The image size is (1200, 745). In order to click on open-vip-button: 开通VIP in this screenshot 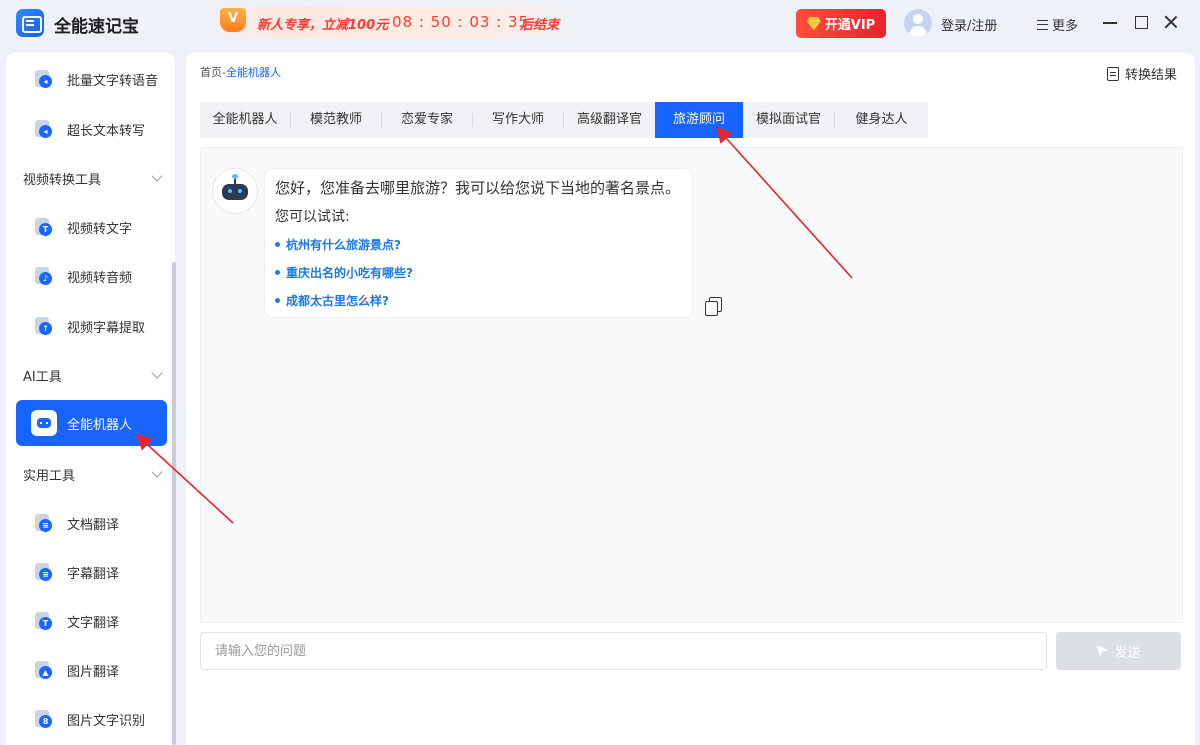, I will do `click(841, 23)`.